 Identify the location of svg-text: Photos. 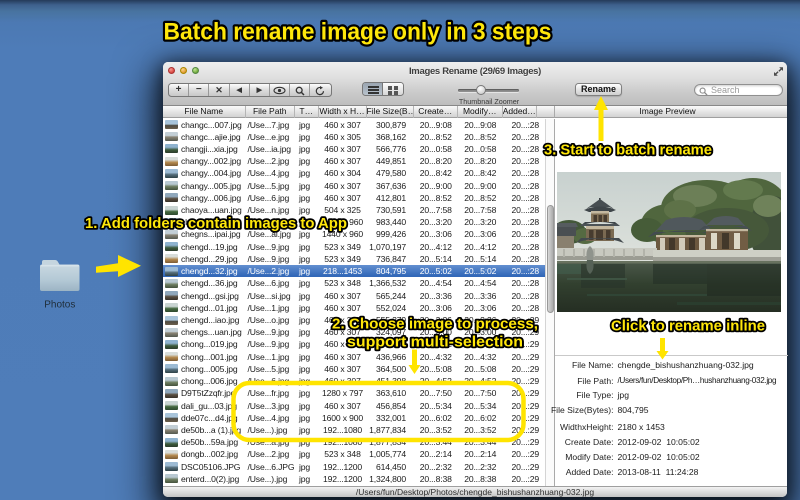
(59, 305).